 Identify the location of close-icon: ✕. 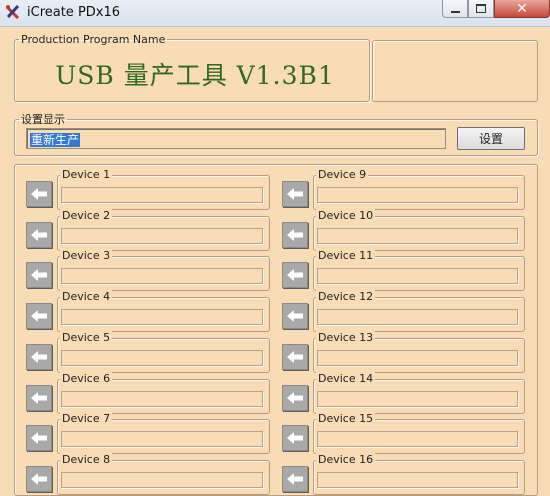
(522, 8).